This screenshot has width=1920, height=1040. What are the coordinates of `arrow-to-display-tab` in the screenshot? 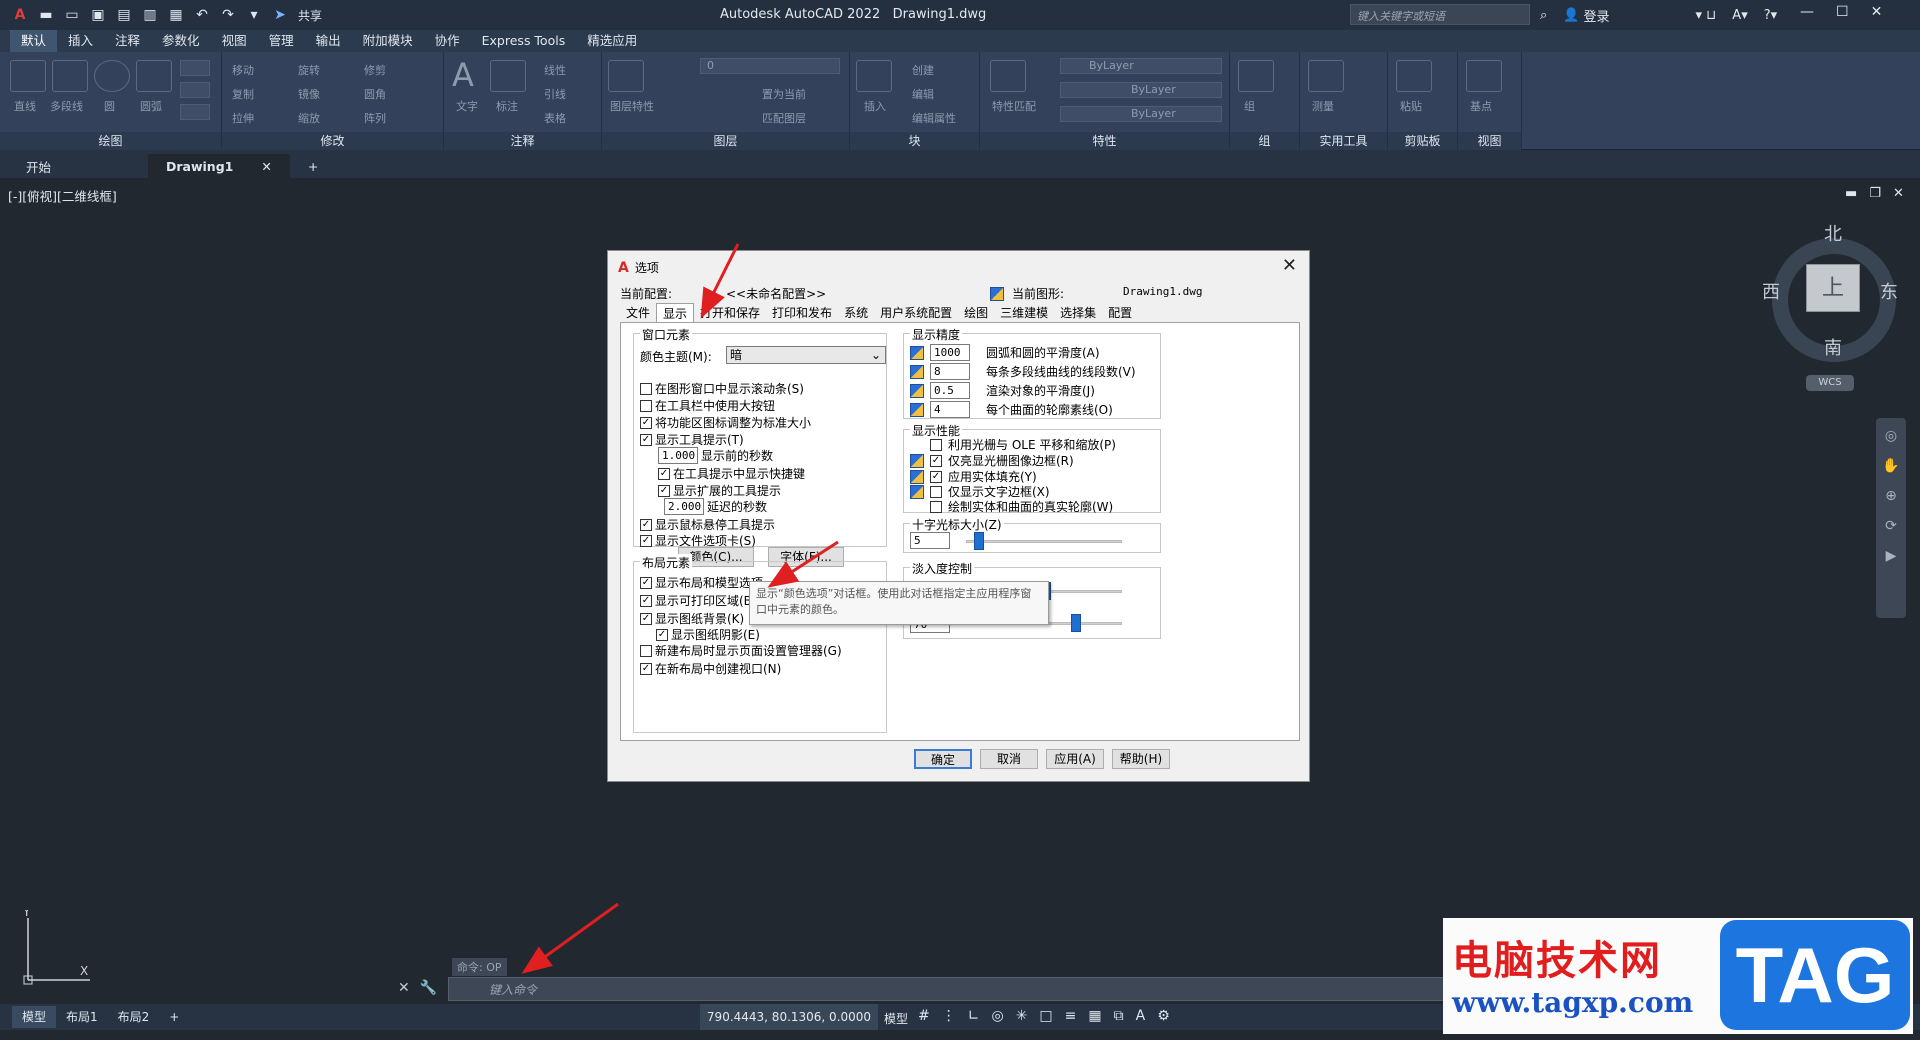 It's located at (720, 281).